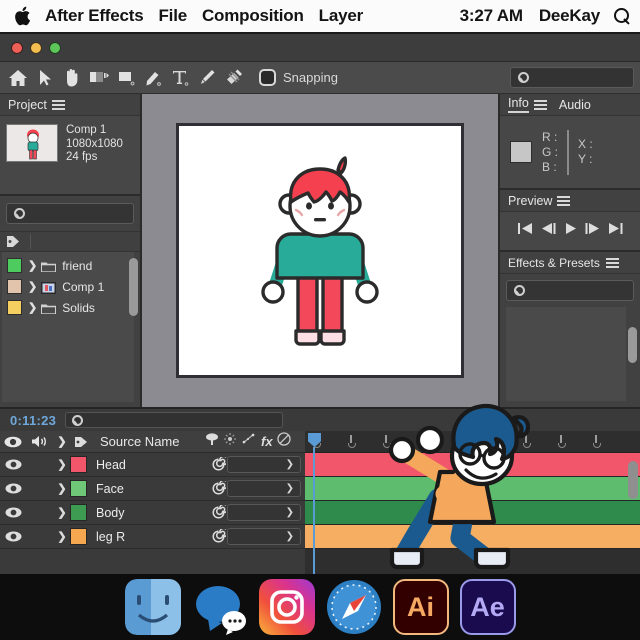 The width and height of the screenshot is (640, 640). Describe the element at coordinates (81, 442) in the screenshot. I see `tag-icon` at that location.